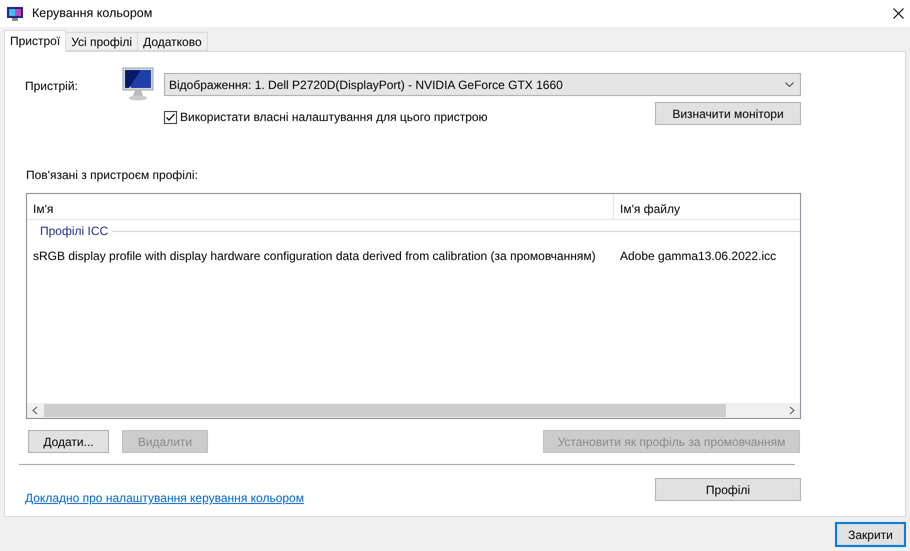 Image resolution: width=910 pixels, height=551 pixels. What do you see at coordinates (314, 256) in the screenshot?
I see `table-cell-text: sRGB display profile with display hardware configuration data derived from calibration (за промовчанням)` at bounding box center [314, 256].